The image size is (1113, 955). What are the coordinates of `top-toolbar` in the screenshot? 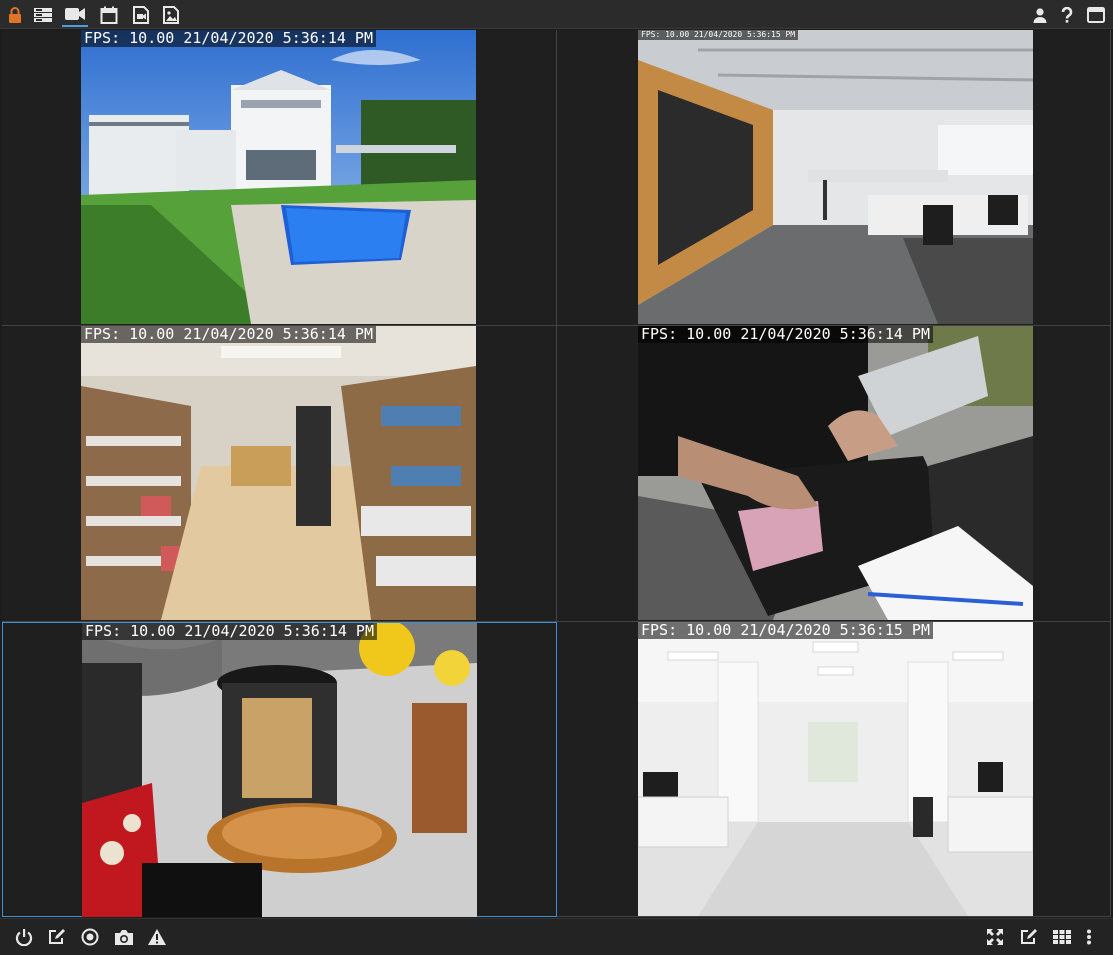 It's located at (556, 14).